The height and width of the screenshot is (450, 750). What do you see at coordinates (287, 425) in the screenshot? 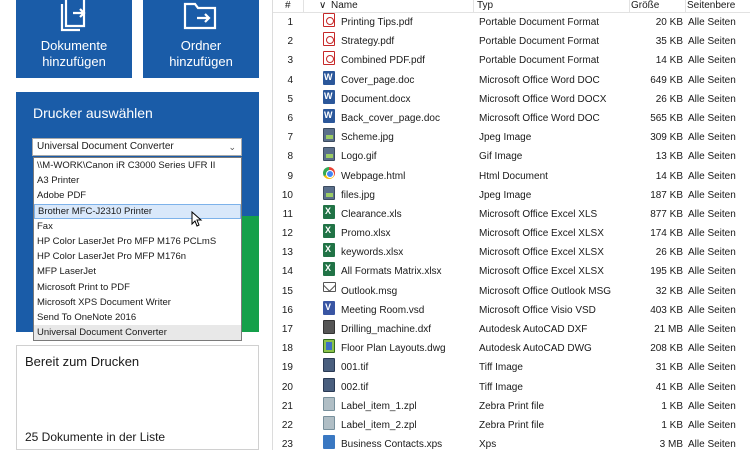
I see `row-number: 22` at bounding box center [287, 425].